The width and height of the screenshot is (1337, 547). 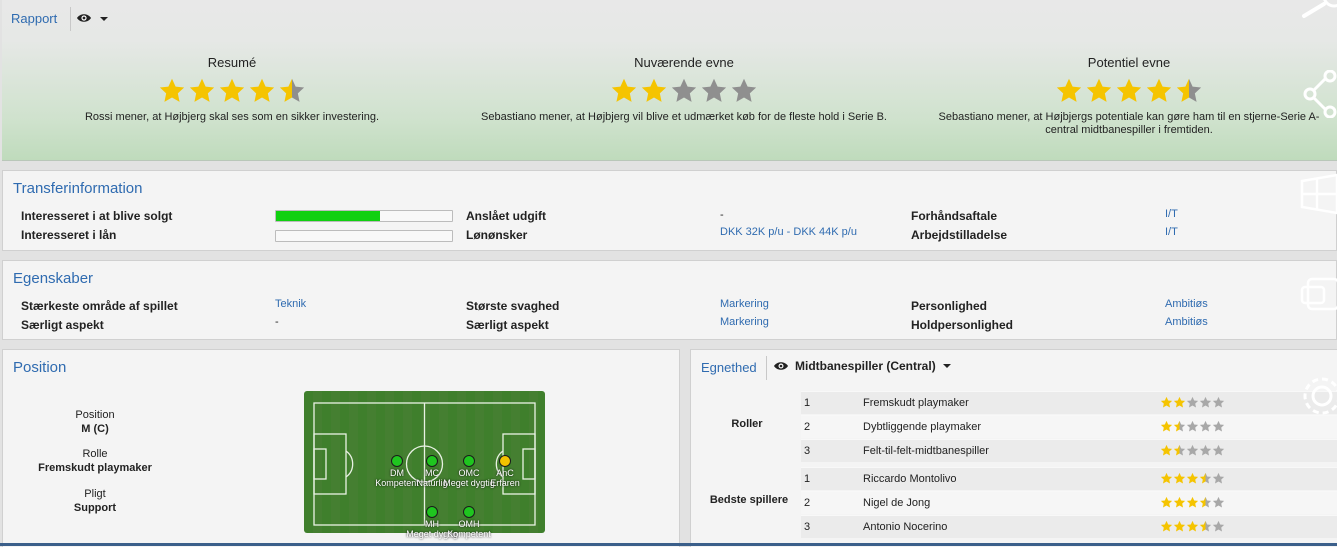 What do you see at coordinates (506, 216) in the screenshot?
I see `estimated-fee-label: Anslået udgift` at bounding box center [506, 216].